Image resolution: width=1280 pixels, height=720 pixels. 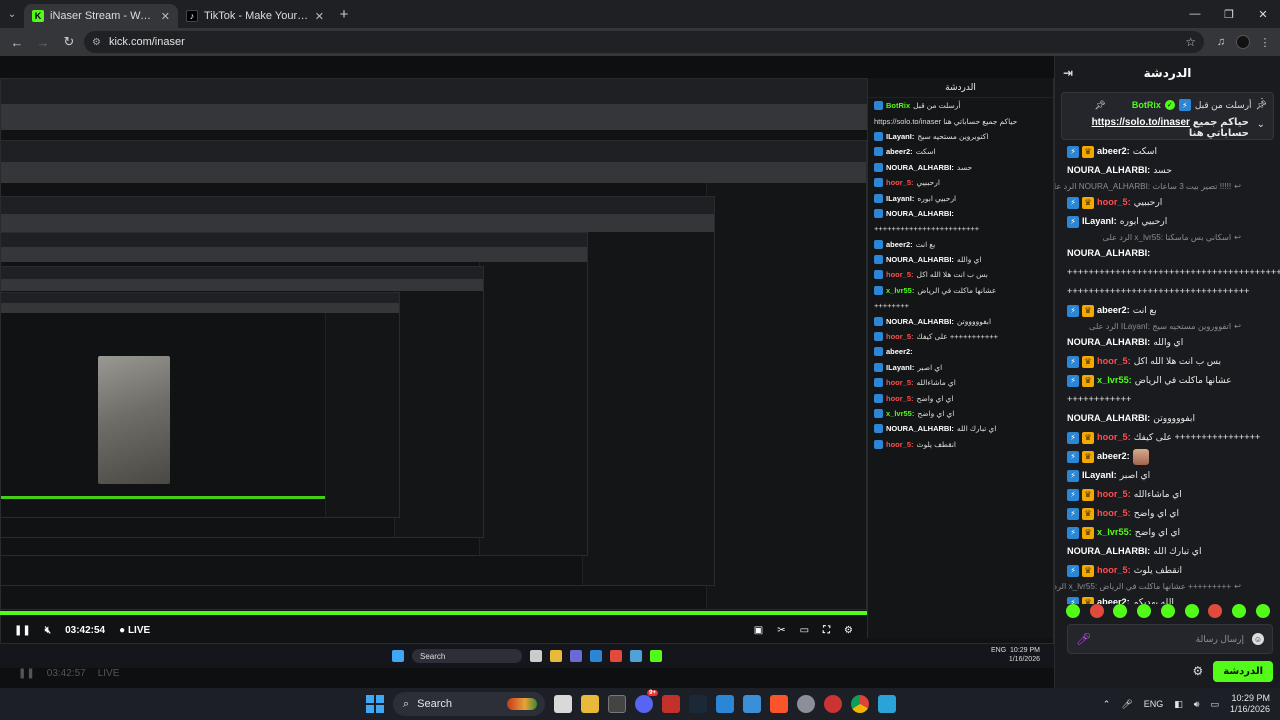 What do you see at coordinates (563, 704) in the screenshot?
I see `task-view-icon` at bounding box center [563, 704].